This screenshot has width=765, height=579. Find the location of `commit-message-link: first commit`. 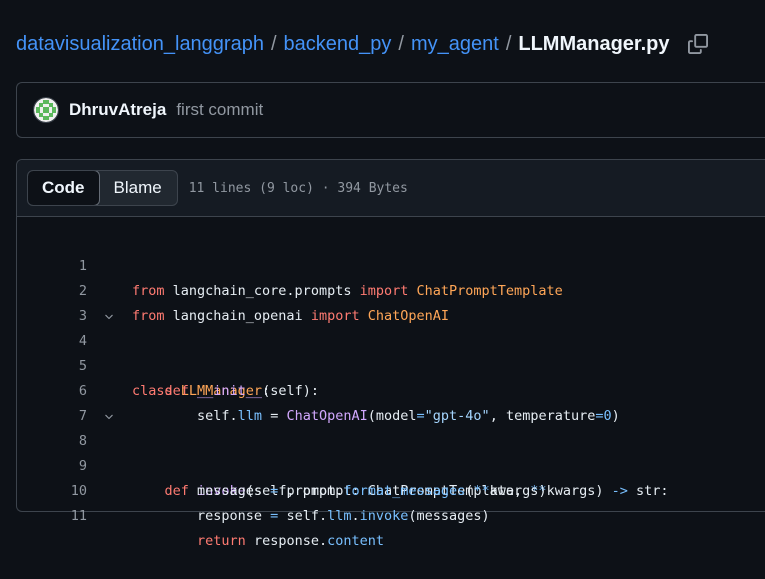

commit-message-link: first commit is located at coordinates (219, 110).